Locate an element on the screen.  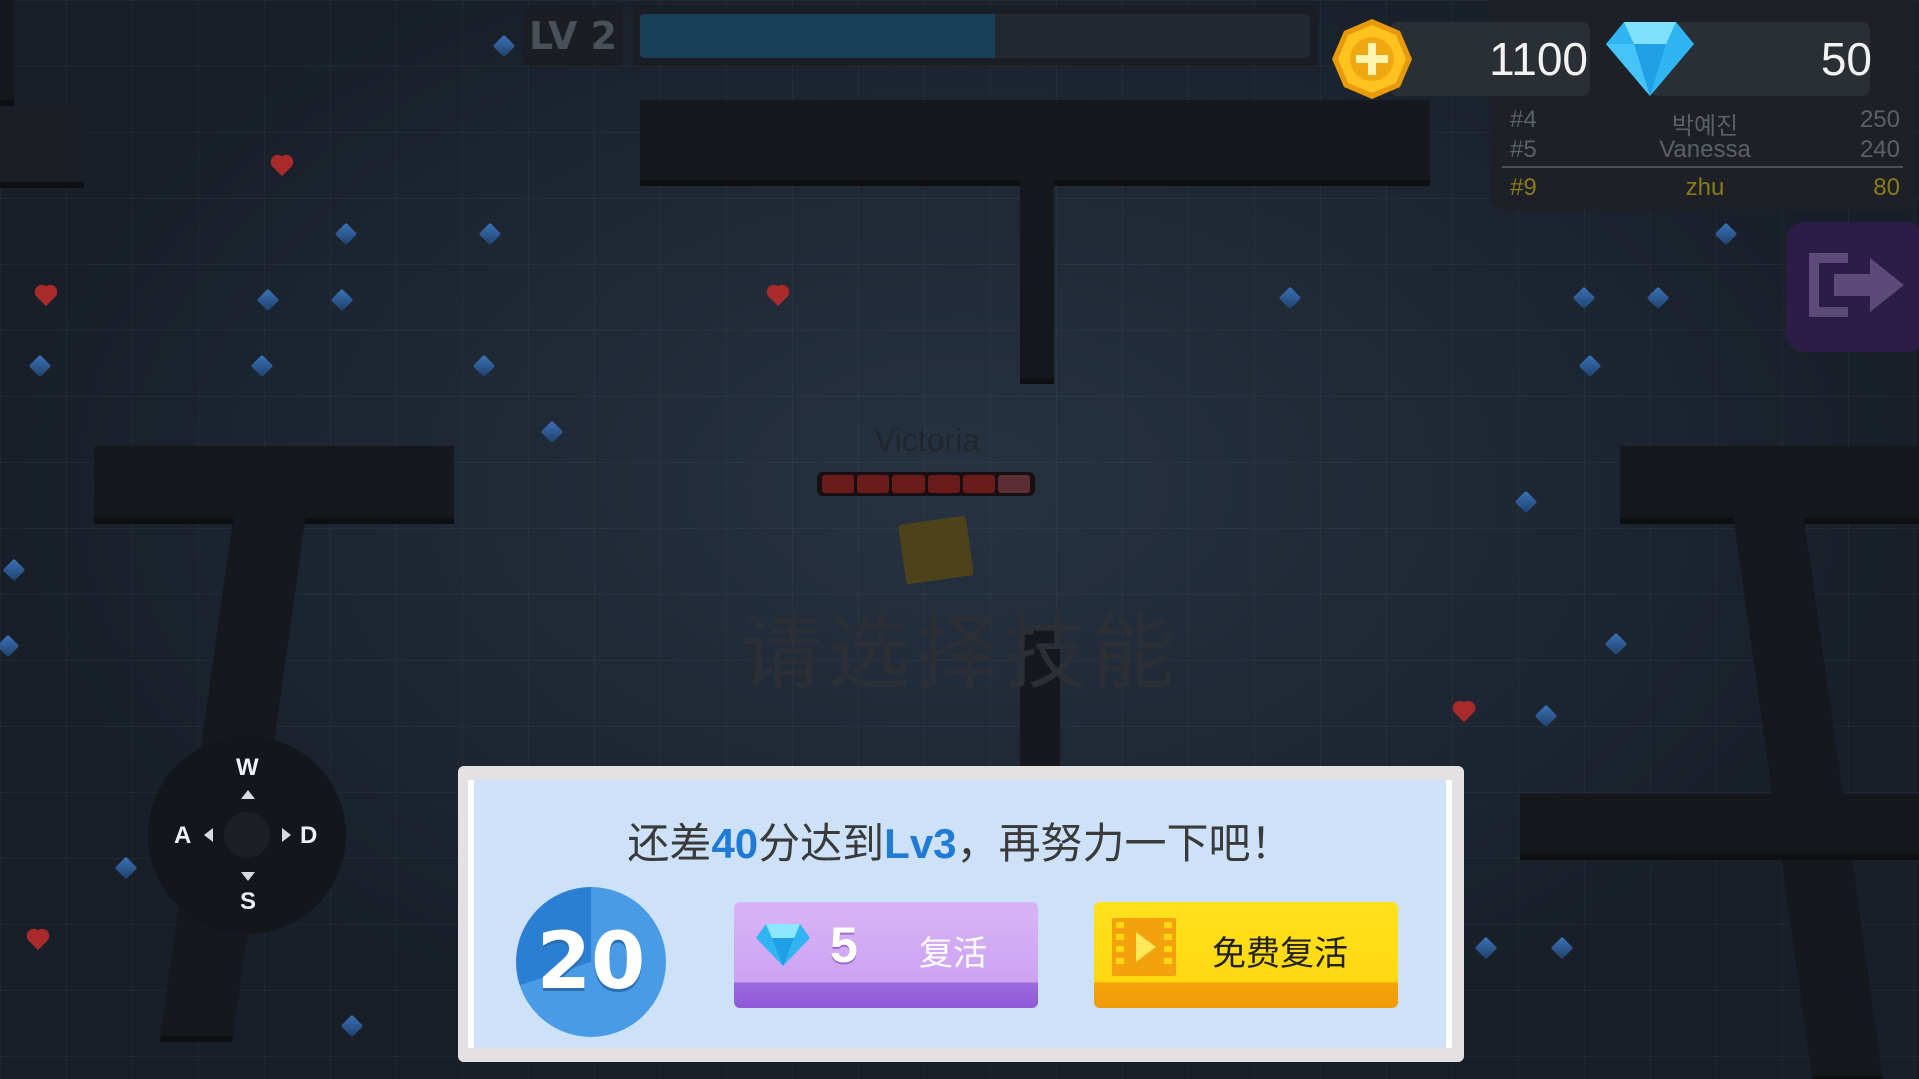
leaderboard-name: zhu is located at coordinates (1705, 187).